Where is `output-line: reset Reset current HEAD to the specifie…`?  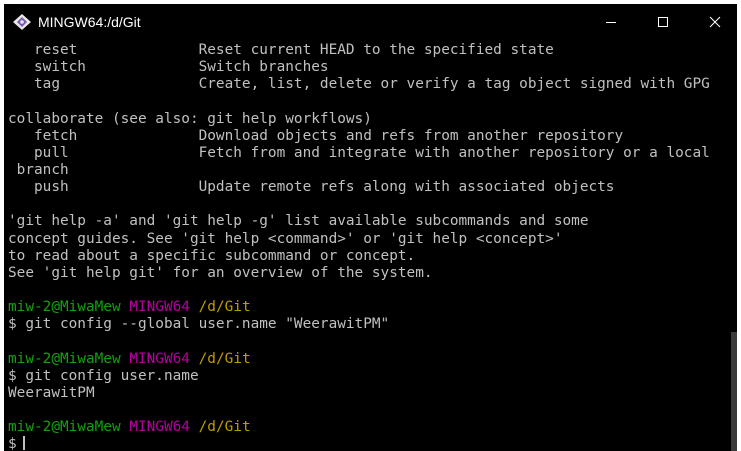
output-line: reset Reset current HEAD to the specifie… is located at coordinates (281, 50).